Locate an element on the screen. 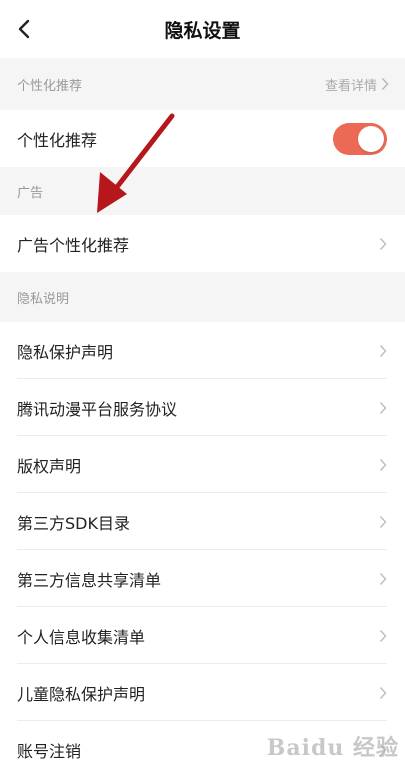  row-label: 第三方SDK目录 is located at coordinates (73, 523).